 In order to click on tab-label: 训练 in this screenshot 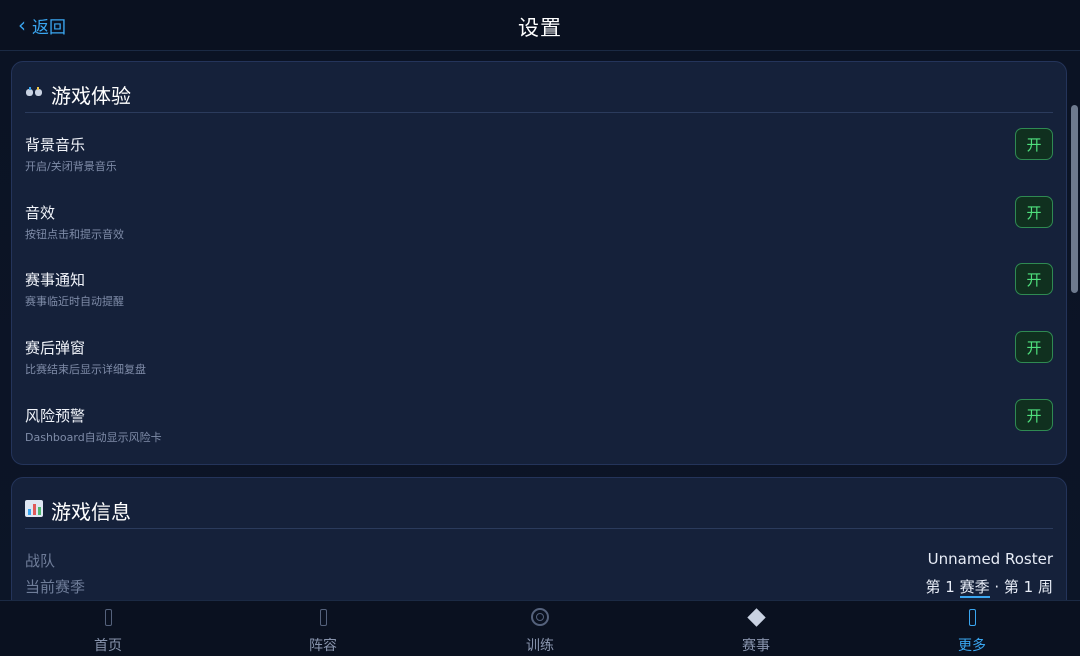, I will do `click(540, 646)`.